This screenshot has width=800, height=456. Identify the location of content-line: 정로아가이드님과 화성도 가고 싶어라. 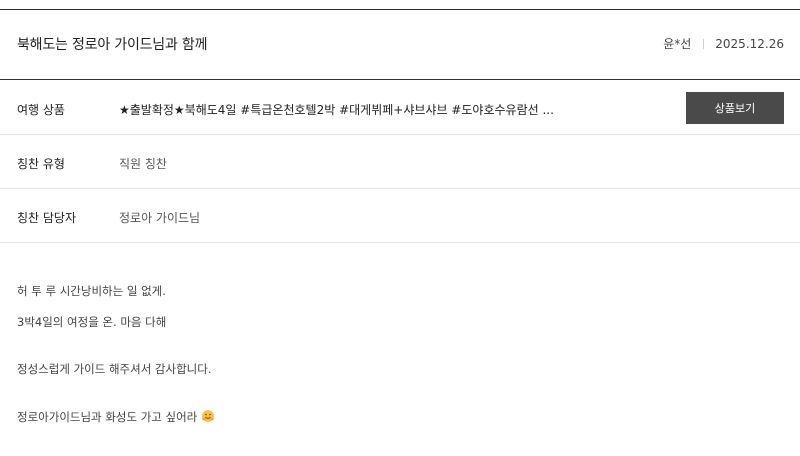
(107, 417).